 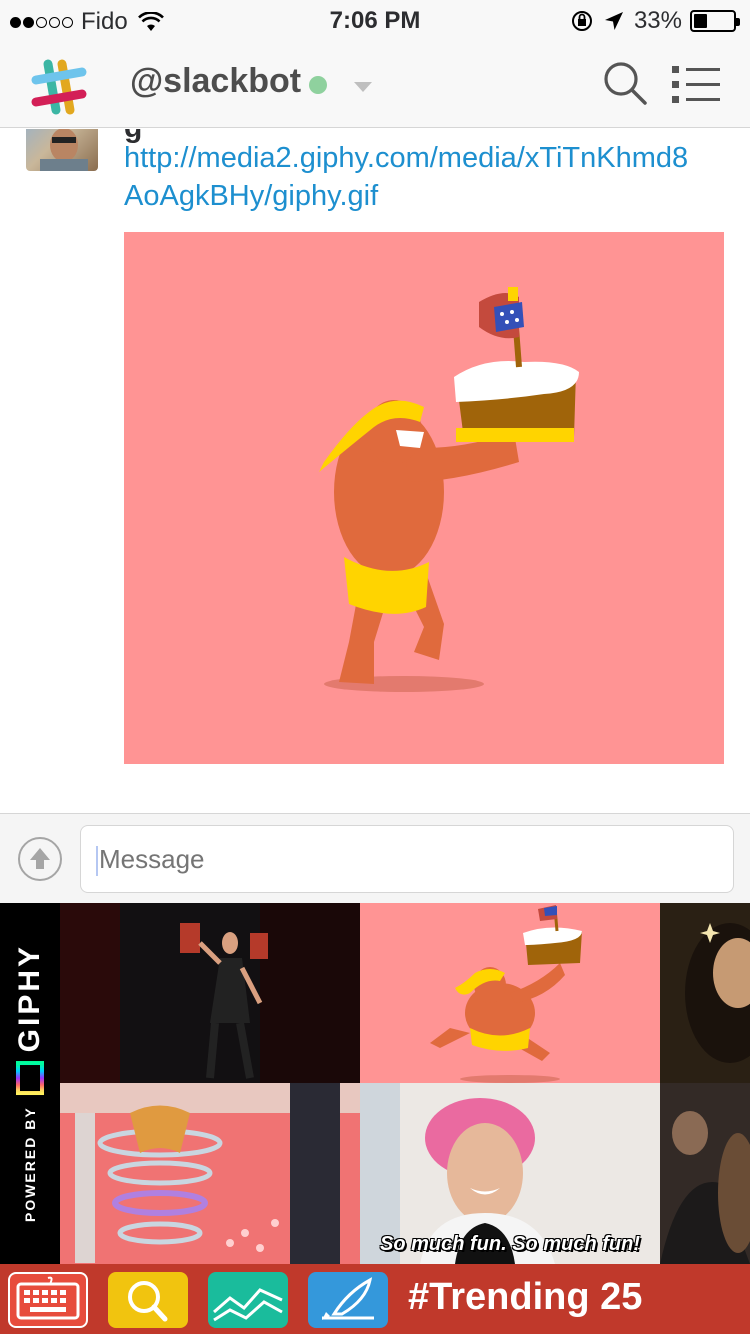 What do you see at coordinates (705, 1173) in the screenshot?
I see `partial-gif-bottom-right` at bounding box center [705, 1173].